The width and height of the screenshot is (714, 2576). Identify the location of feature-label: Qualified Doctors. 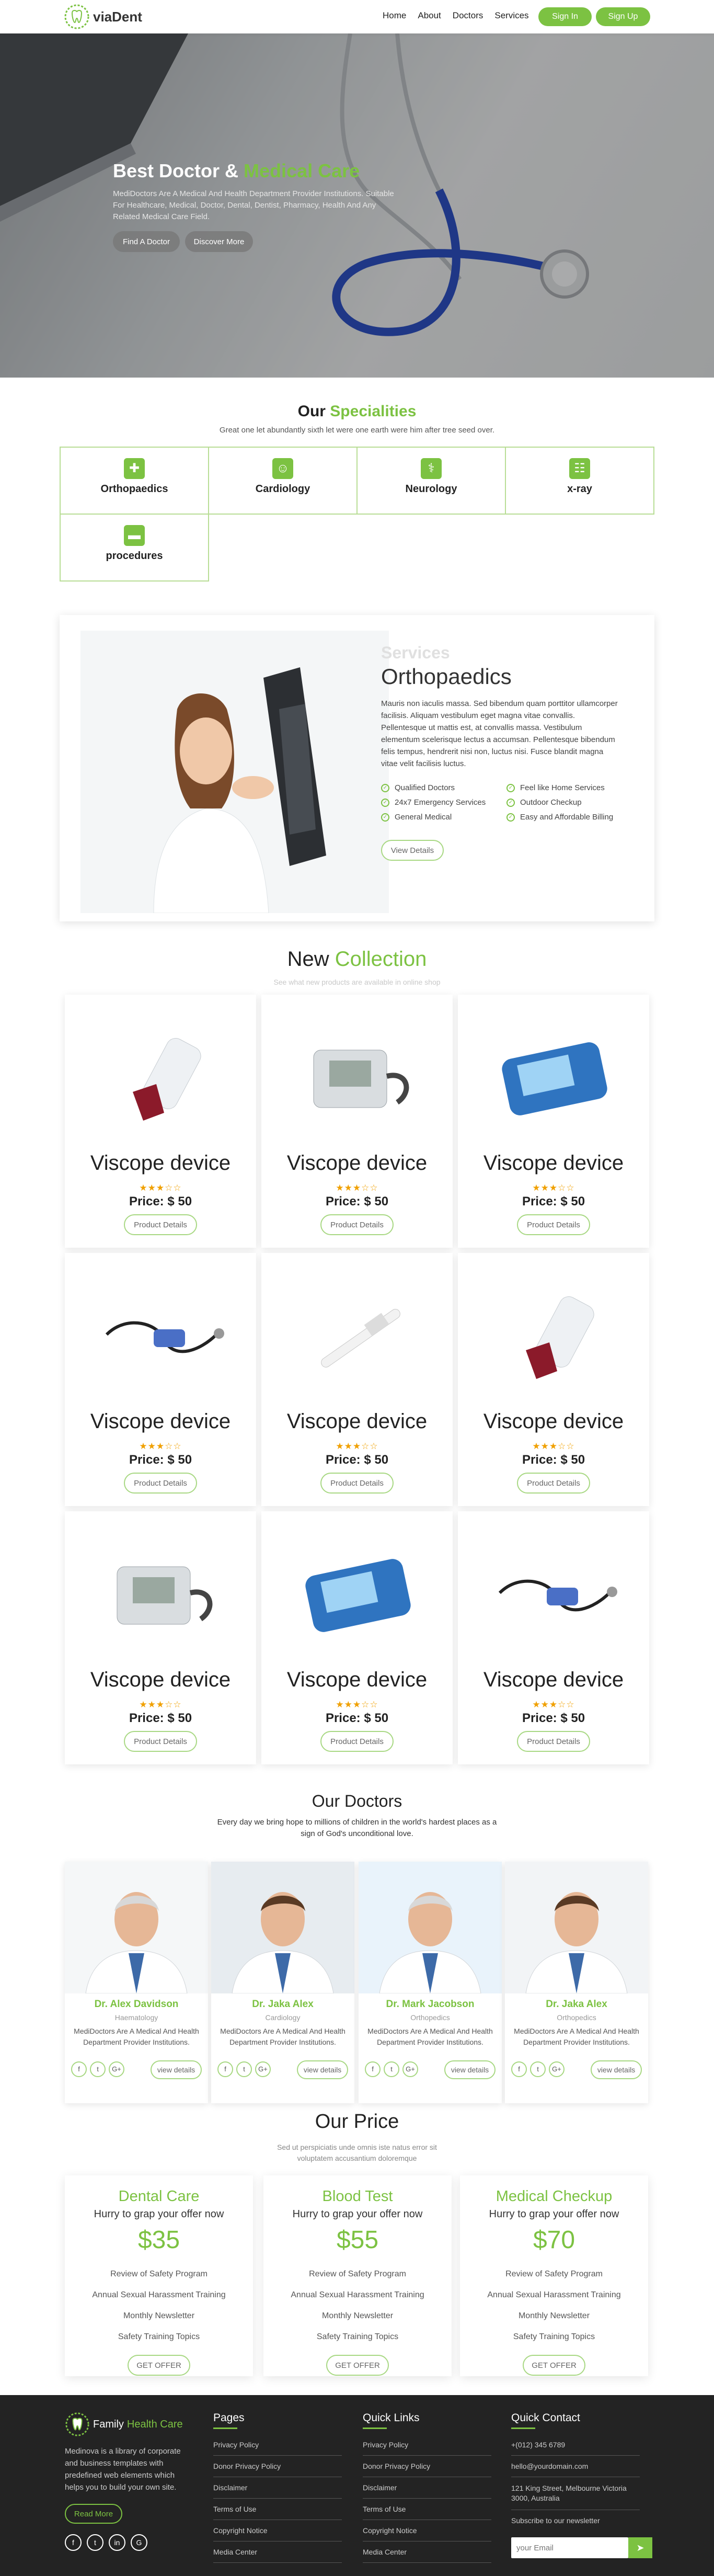
(425, 788).